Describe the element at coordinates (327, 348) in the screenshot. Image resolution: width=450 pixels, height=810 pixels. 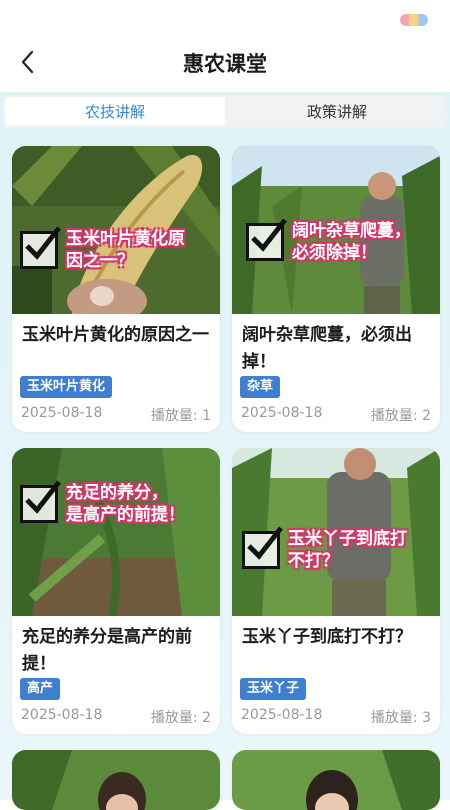
I see `video-title: 阔叶杂草爬蔓，必须出掉！` at that location.